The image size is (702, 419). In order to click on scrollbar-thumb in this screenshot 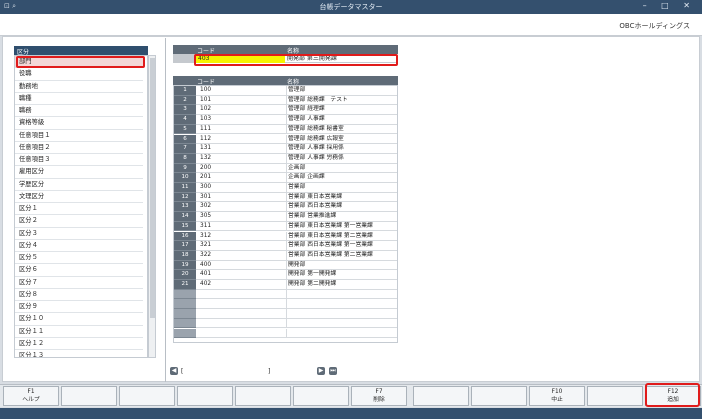, I will do `click(152, 188)`.